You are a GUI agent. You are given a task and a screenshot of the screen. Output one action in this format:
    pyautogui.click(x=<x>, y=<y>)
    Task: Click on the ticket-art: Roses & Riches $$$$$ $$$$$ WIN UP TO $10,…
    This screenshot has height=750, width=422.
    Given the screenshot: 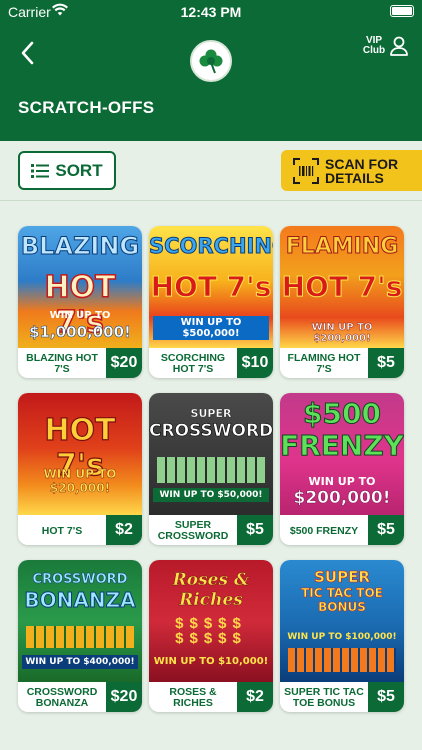 What is the action you would take?
    pyautogui.click(x=211, y=621)
    